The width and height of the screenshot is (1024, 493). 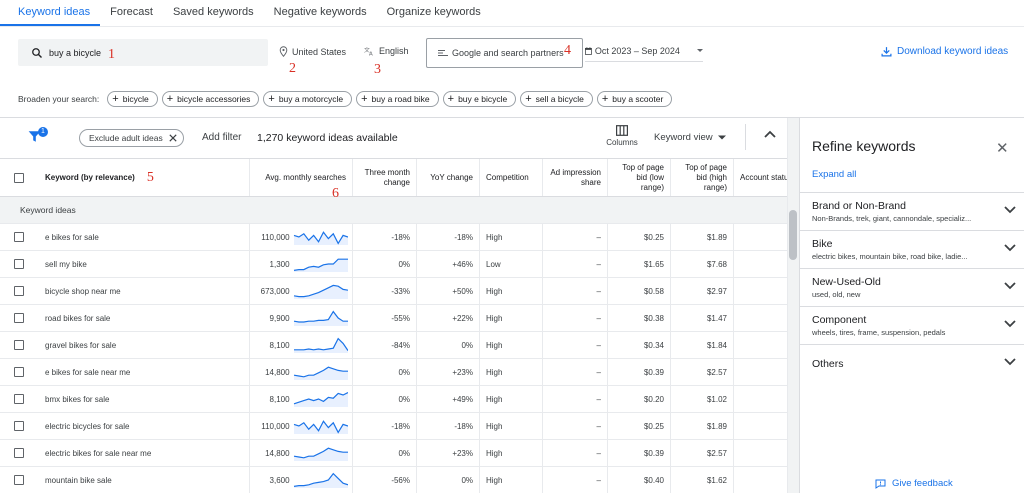 What do you see at coordinates (494, 345) in the screenshot?
I see `competition-value: High` at bounding box center [494, 345].